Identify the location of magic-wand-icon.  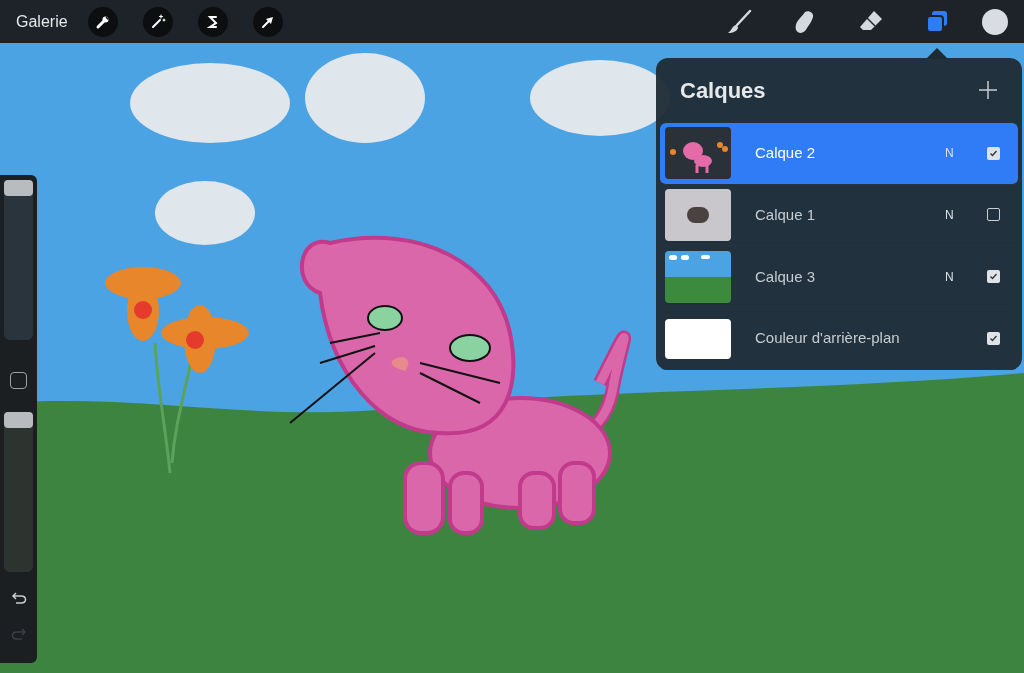
(157, 21).